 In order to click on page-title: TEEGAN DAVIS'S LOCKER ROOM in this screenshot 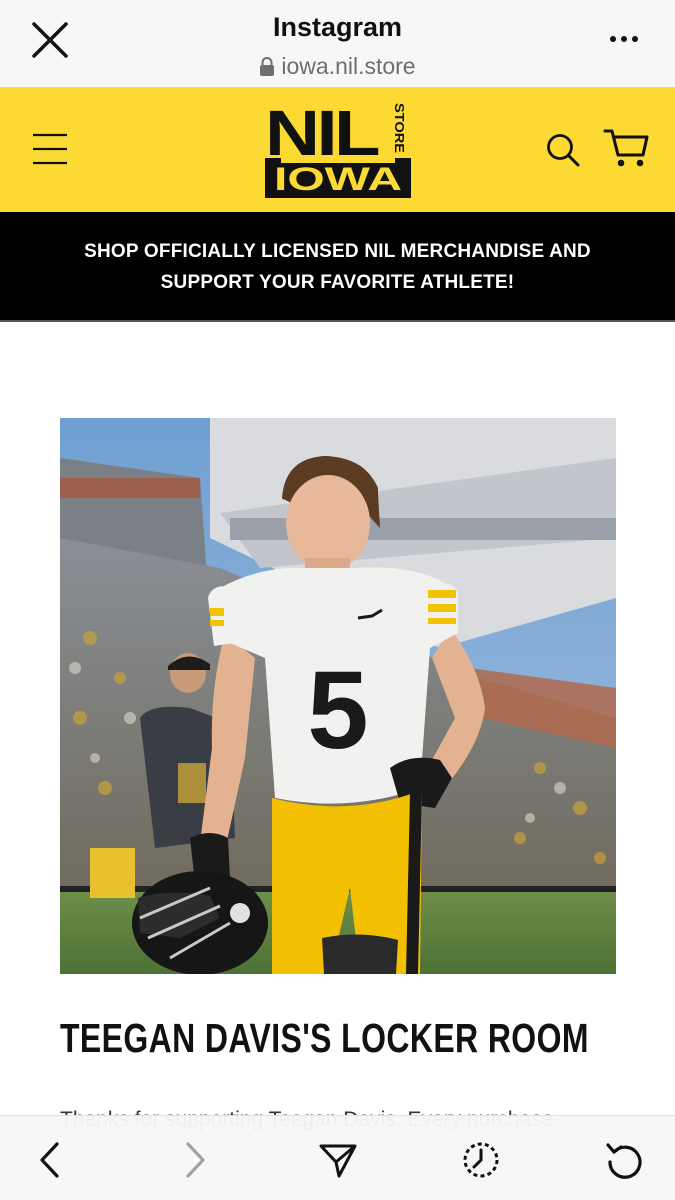, I will do `click(324, 1038)`.